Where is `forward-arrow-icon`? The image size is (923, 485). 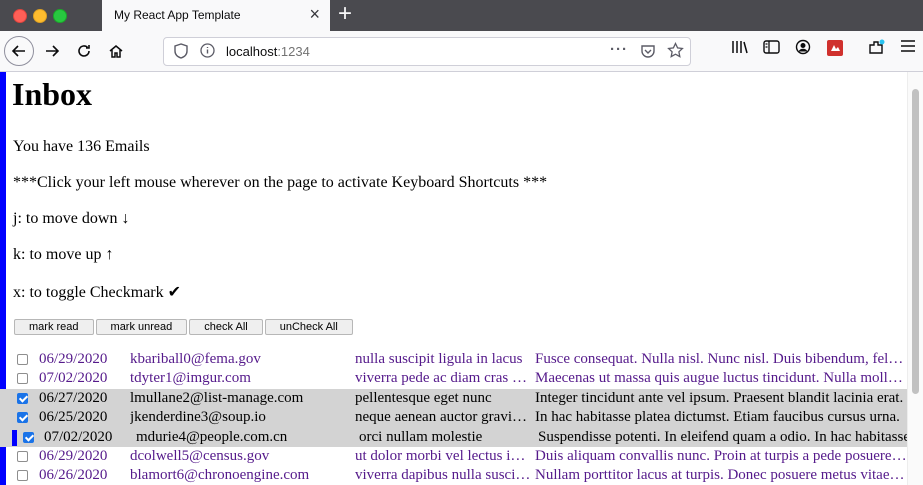
forward-arrow-icon is located at coordinates (52, 51).